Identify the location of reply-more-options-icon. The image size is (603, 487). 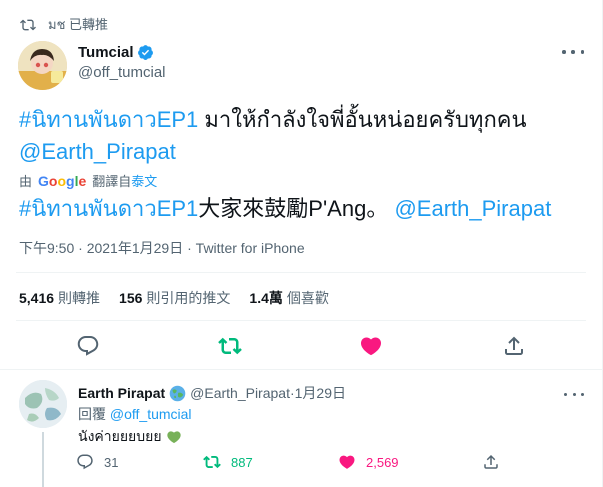
(574, 394).